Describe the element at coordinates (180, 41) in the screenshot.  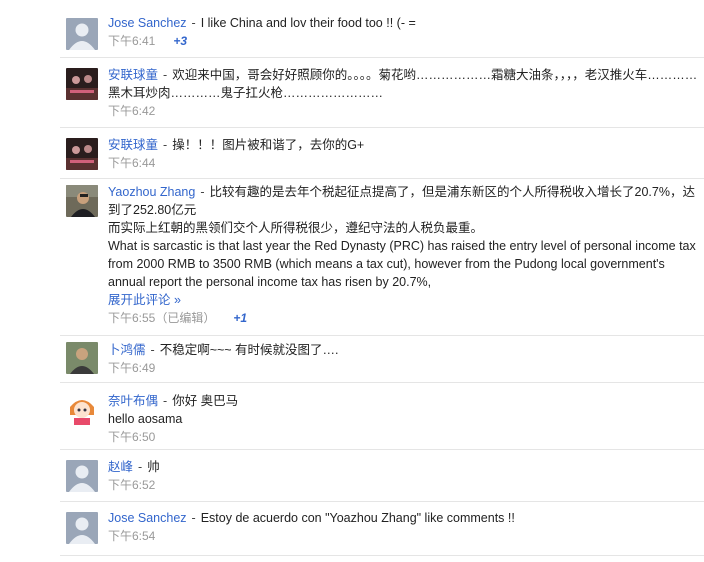
I see `plus-one-count: +3` at that location.